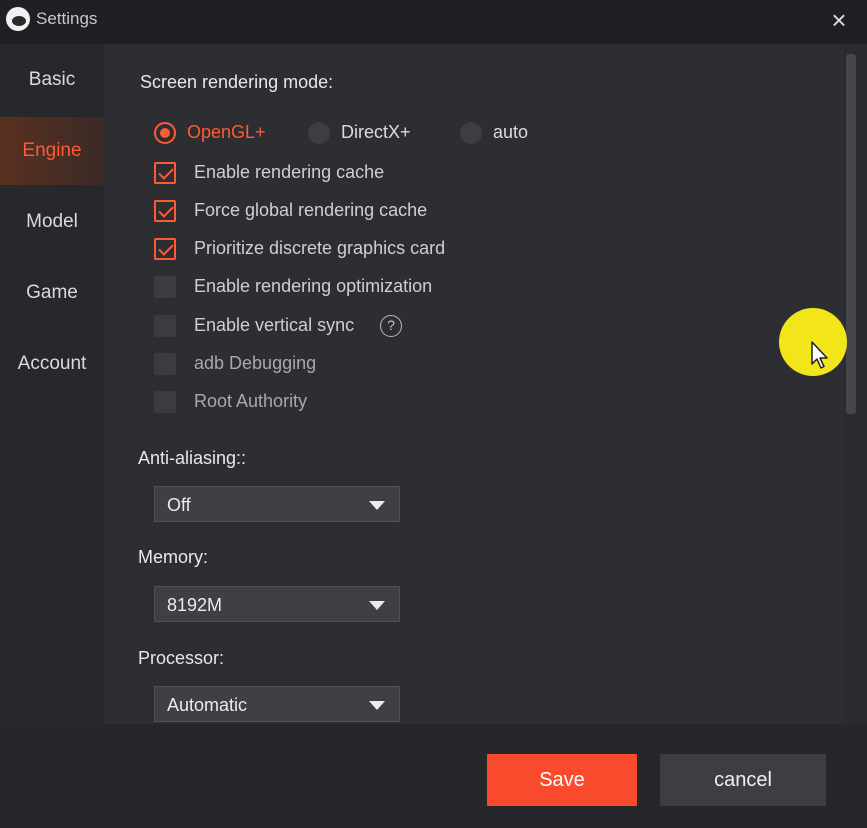 The width and height of the screenshot is (867, 828). I want to click on checkbox-prioritize-discrete-gpu: Prioritize discrete graphics card, so click(404, 249).